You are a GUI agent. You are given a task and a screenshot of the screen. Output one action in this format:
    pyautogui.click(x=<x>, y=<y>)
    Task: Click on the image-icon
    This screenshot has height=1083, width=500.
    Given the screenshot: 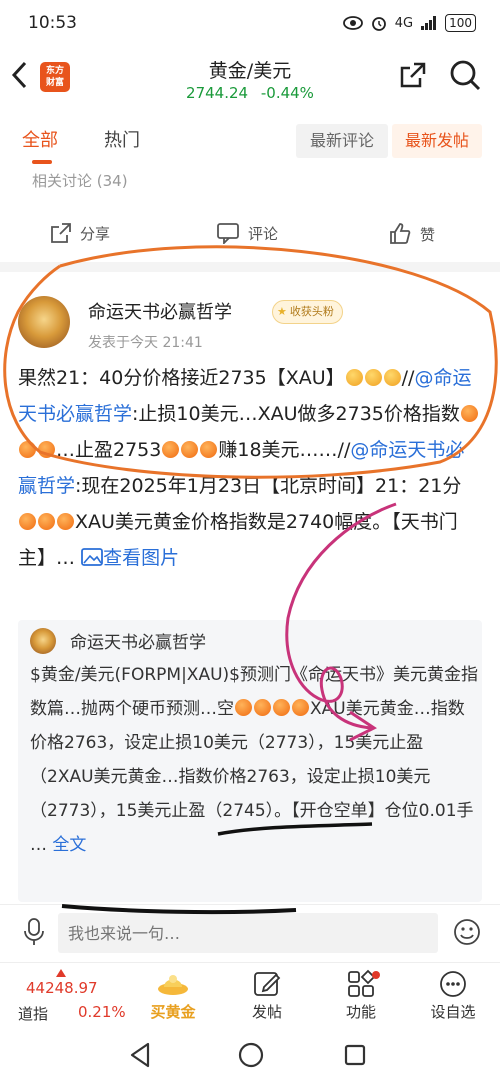 What is the action you would take?
    pyautogui.click(x=92, y=557)
    